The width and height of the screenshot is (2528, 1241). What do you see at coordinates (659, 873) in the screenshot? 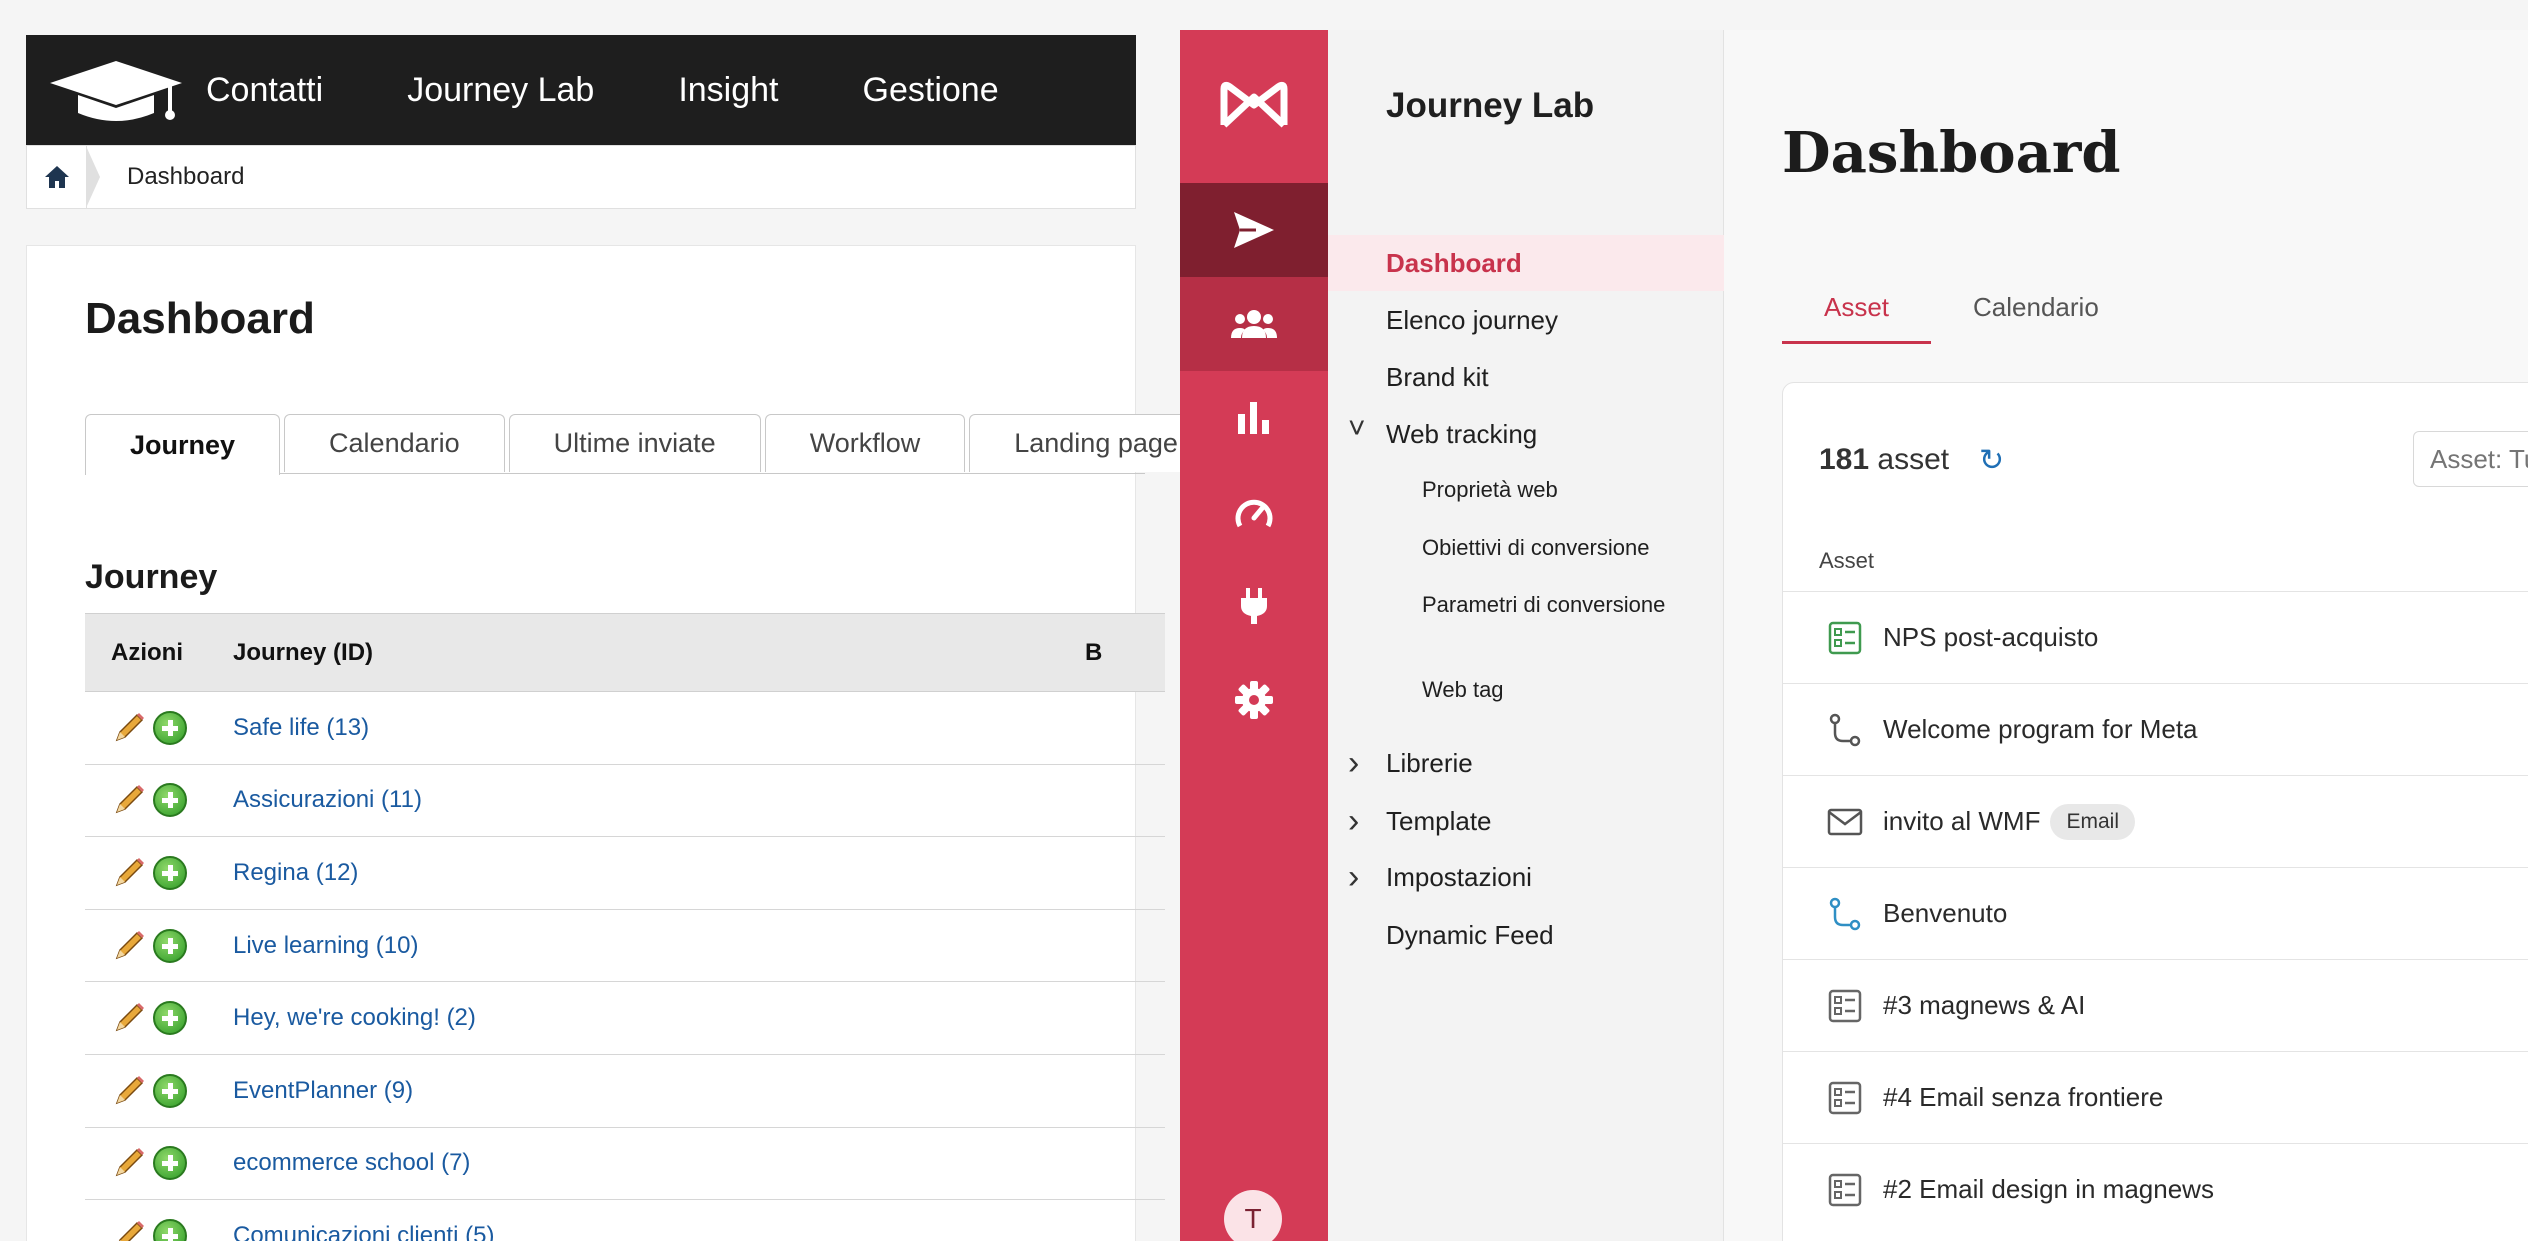
I see `journey-cell: Regina (12)` at bounding box center [659, 873].